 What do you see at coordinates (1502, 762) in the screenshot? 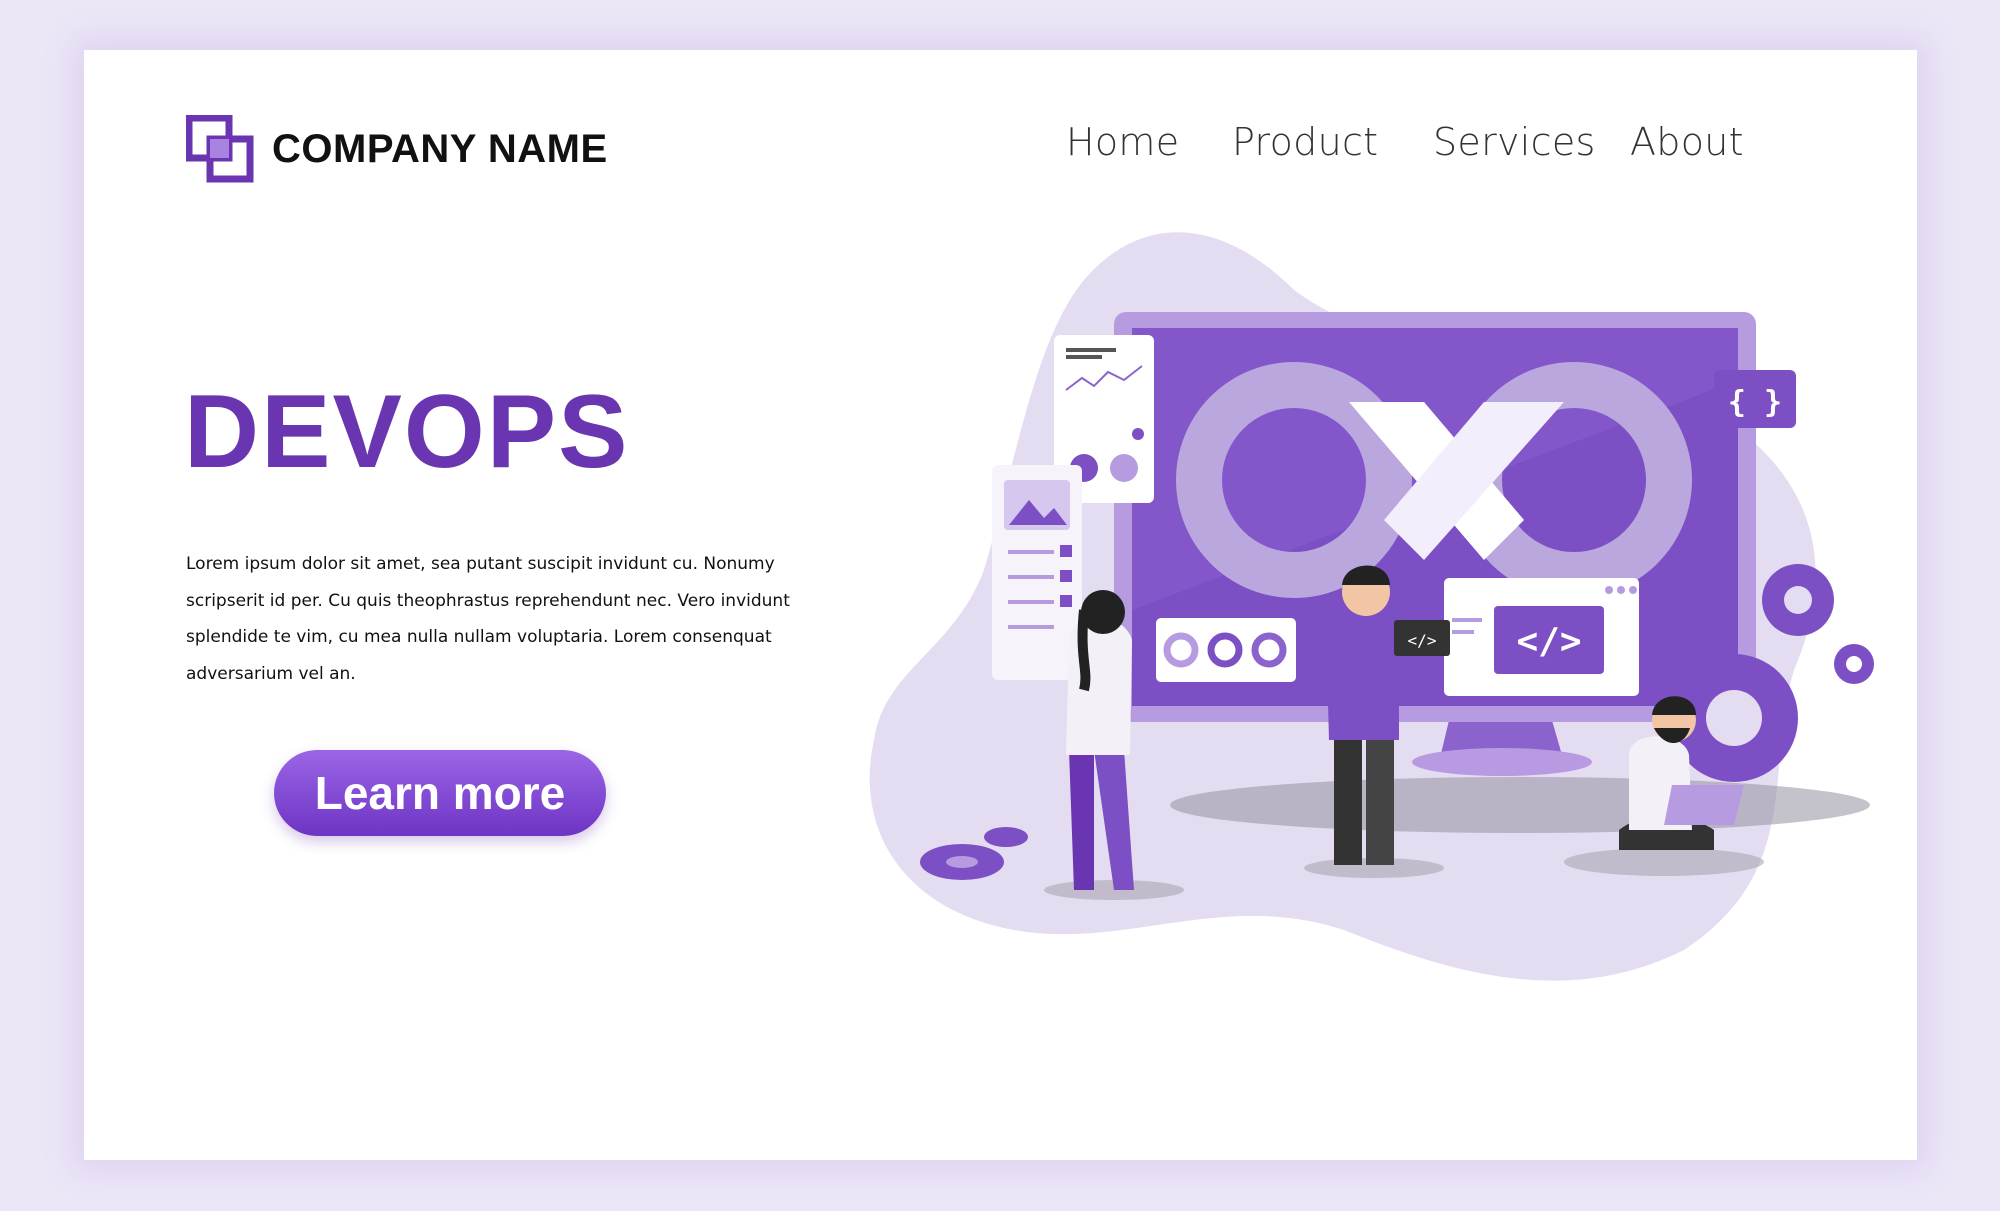
I see `monitor-base` at bounding box center [1502, 762].